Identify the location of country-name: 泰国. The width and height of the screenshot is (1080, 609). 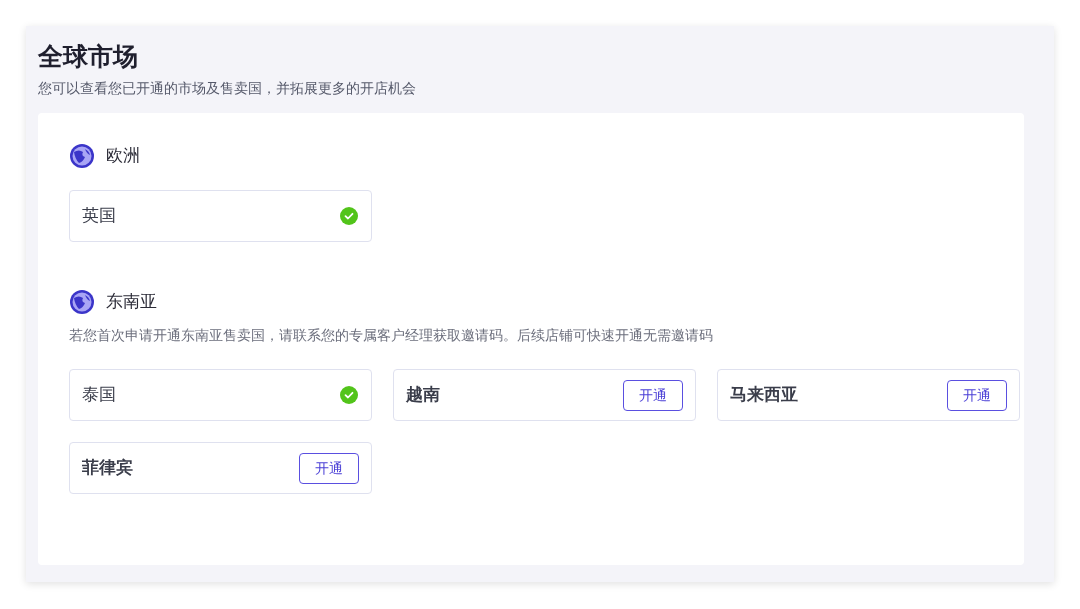
(99, 395).